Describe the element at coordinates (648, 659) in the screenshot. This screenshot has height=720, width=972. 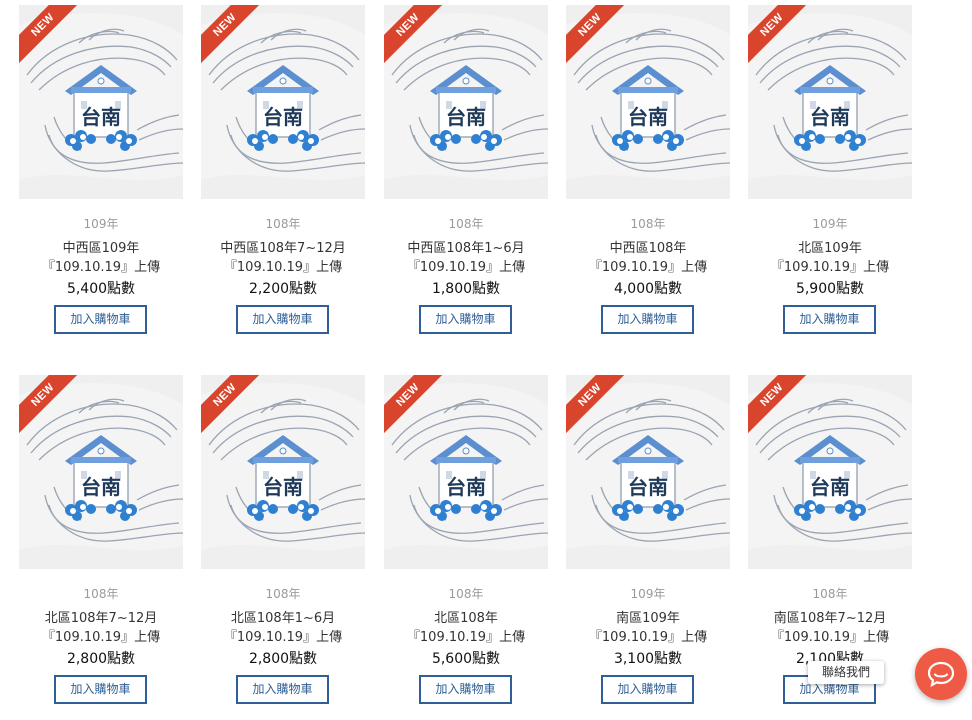
I see `product-points: 3,100點數` at that location.